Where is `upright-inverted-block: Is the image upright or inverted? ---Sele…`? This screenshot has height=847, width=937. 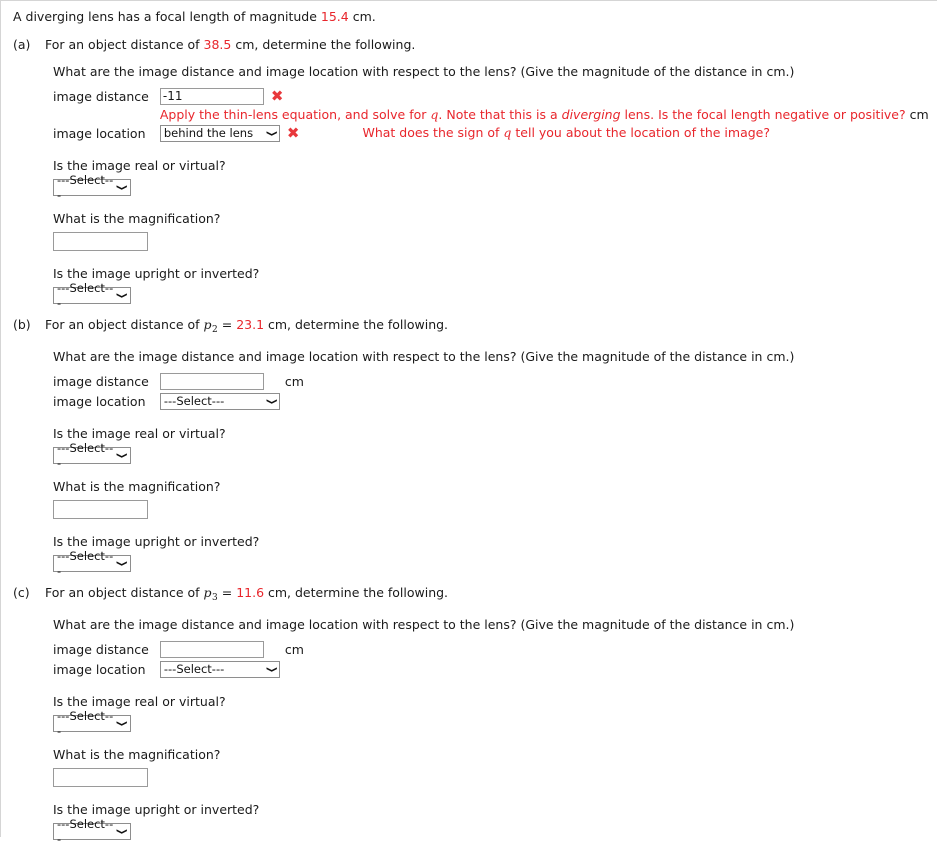
upright-inverted-block: Is the image upright or inverted? ---Sele… is located at coordinates (495, 556).